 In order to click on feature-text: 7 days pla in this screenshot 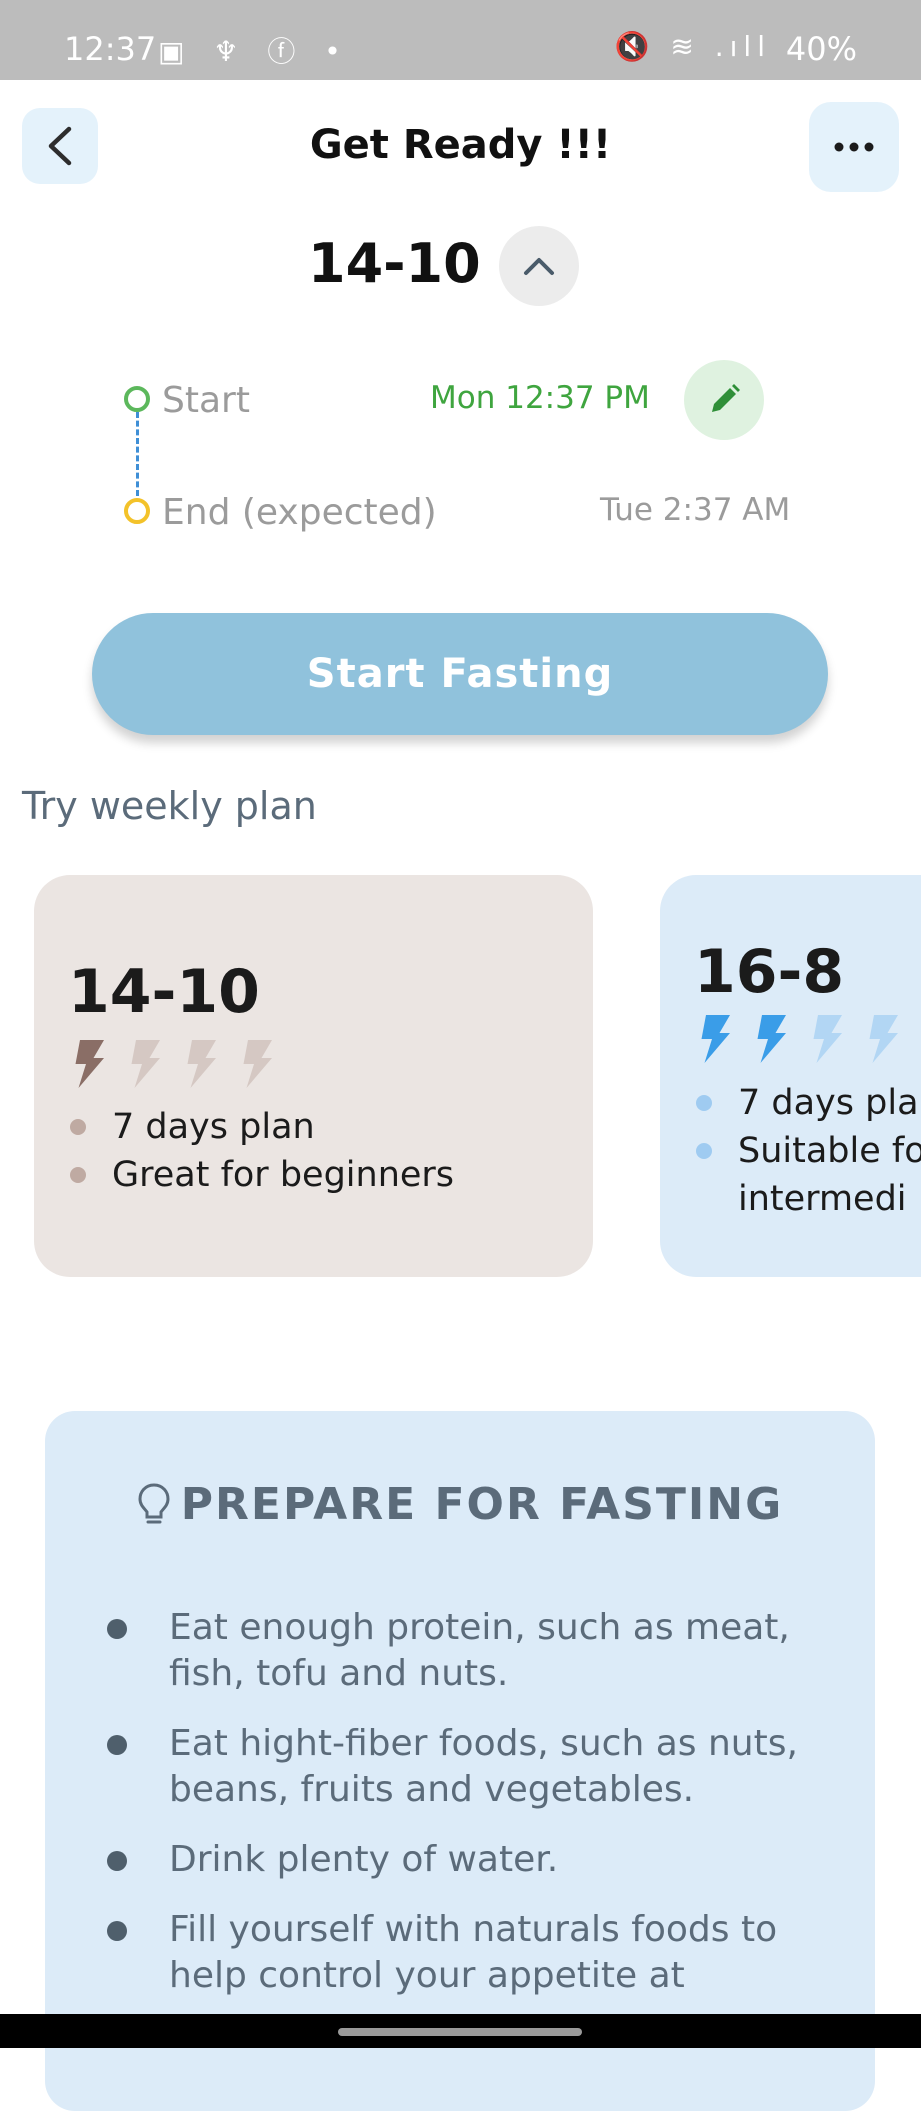, I will do `click(828, 1103)`.